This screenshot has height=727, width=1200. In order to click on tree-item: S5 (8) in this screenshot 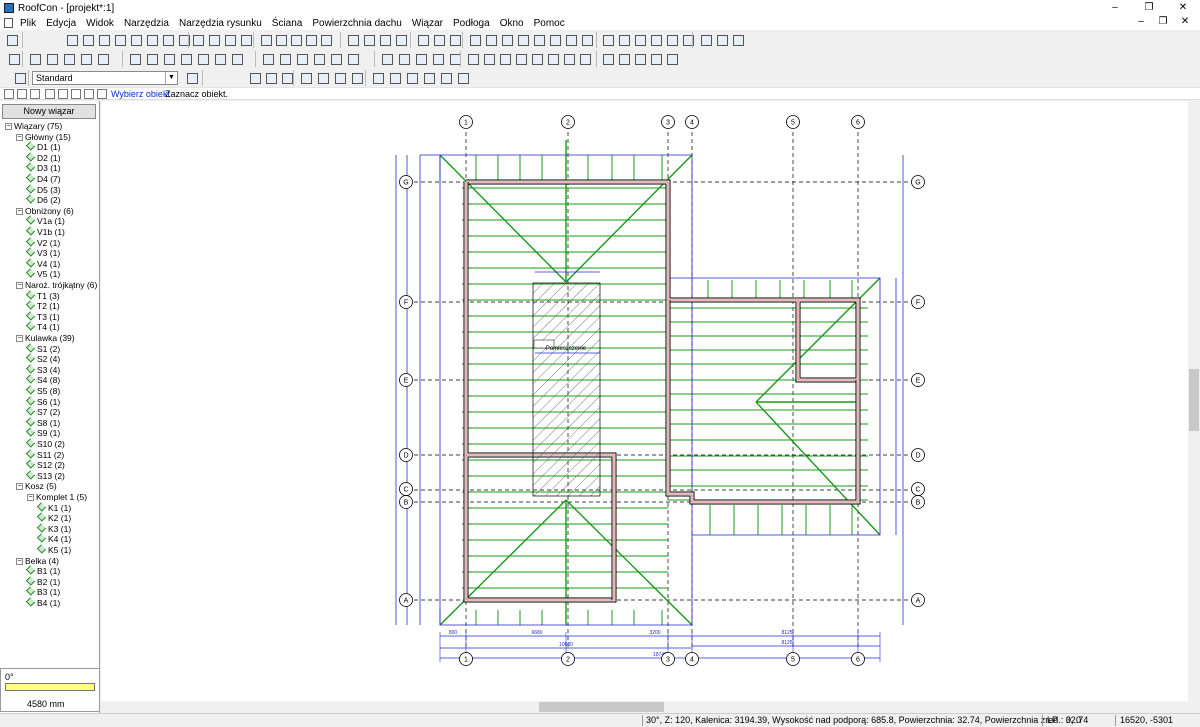, I will do `click(42, 391)`.